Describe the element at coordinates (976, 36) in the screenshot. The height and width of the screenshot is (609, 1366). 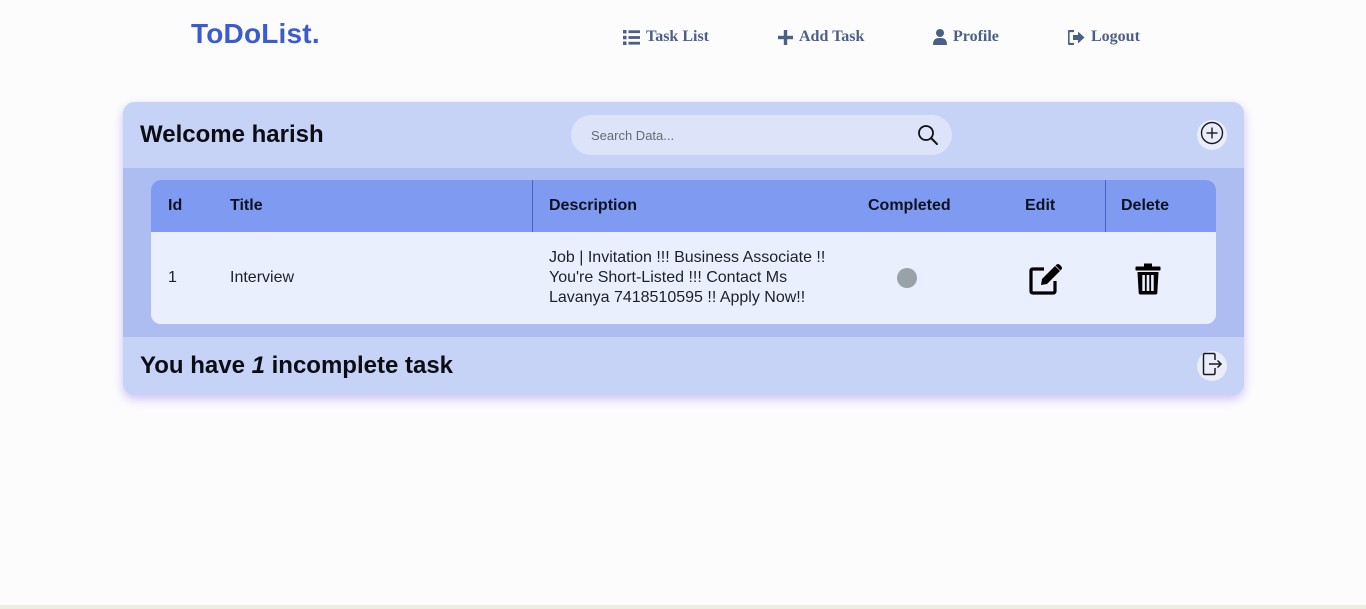
I see `nav-profile-label: Profile` at that location.